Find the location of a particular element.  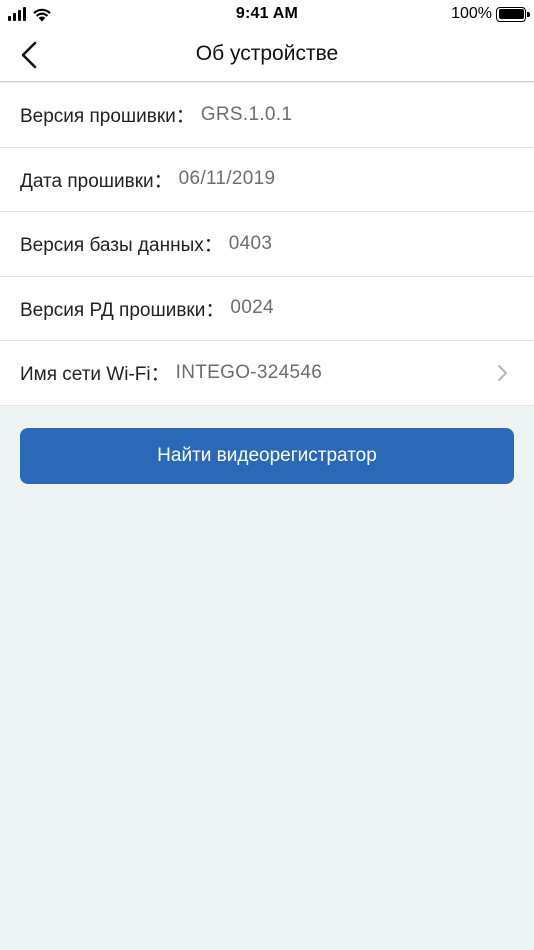

rd-firmware-version-row: Версия РД прошивки： 0024 is located at coordinates (267, 309).